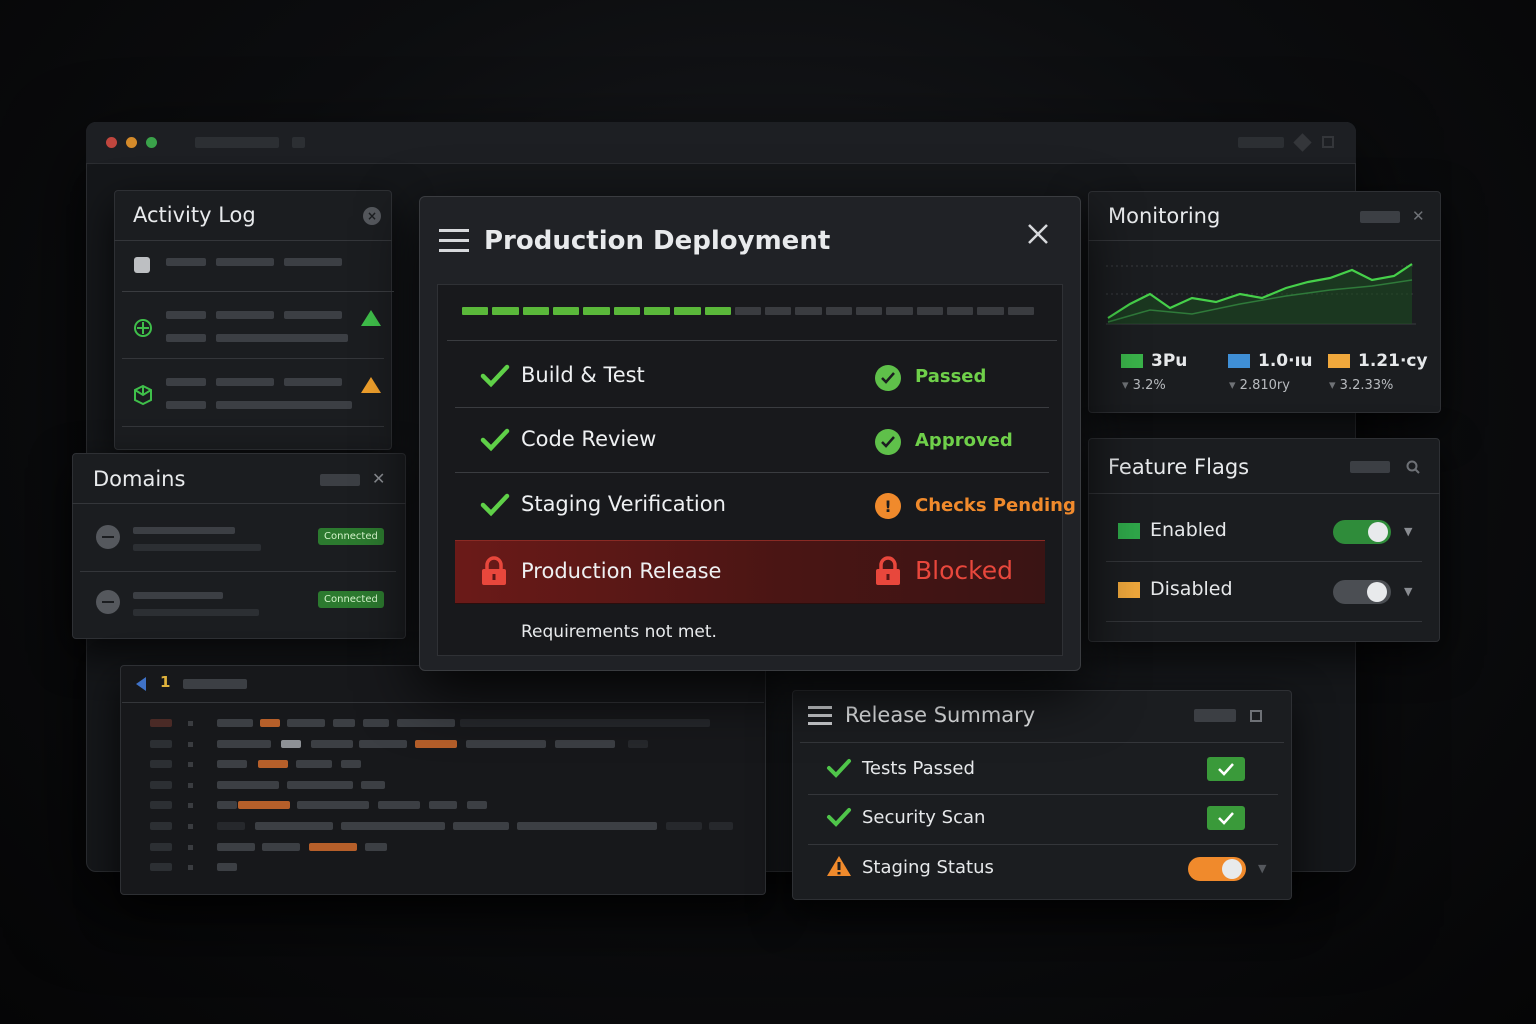 The width and height of the screenshot is (1536, 1024). Describe the element at coordinates (108, 602) in the screenshot. I see `domain-globe-icon` at that location.